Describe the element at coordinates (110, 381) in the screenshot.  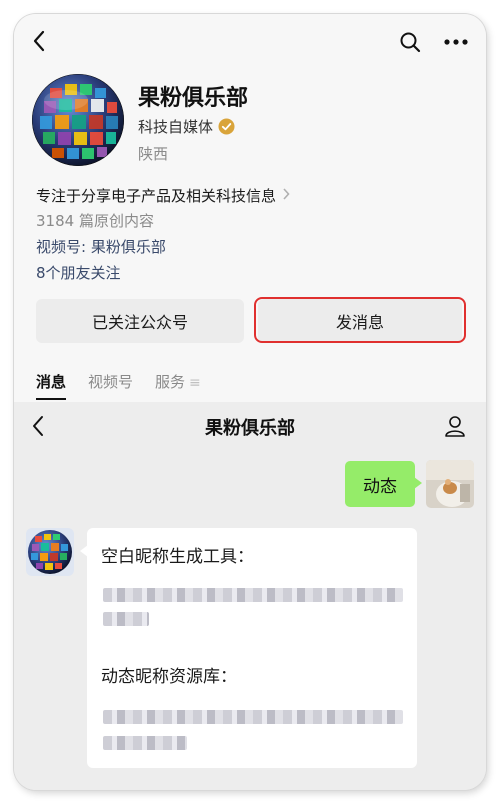
I see `tab-video-channel: 视频号` at that location.